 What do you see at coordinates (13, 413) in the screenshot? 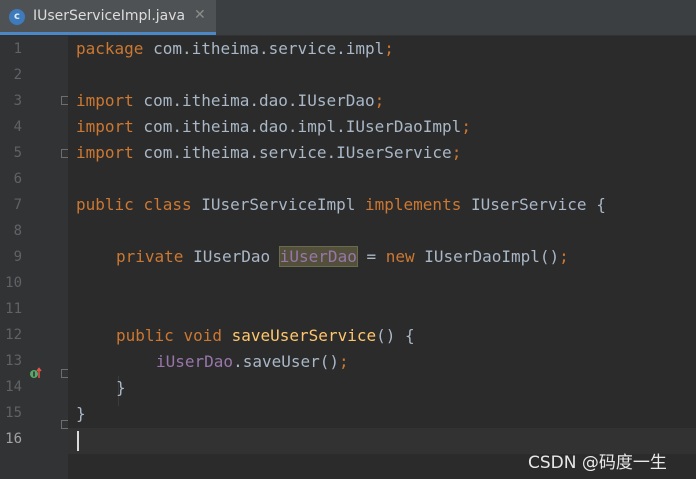
I see `line-number: 15` at bounding box center [13, 413].